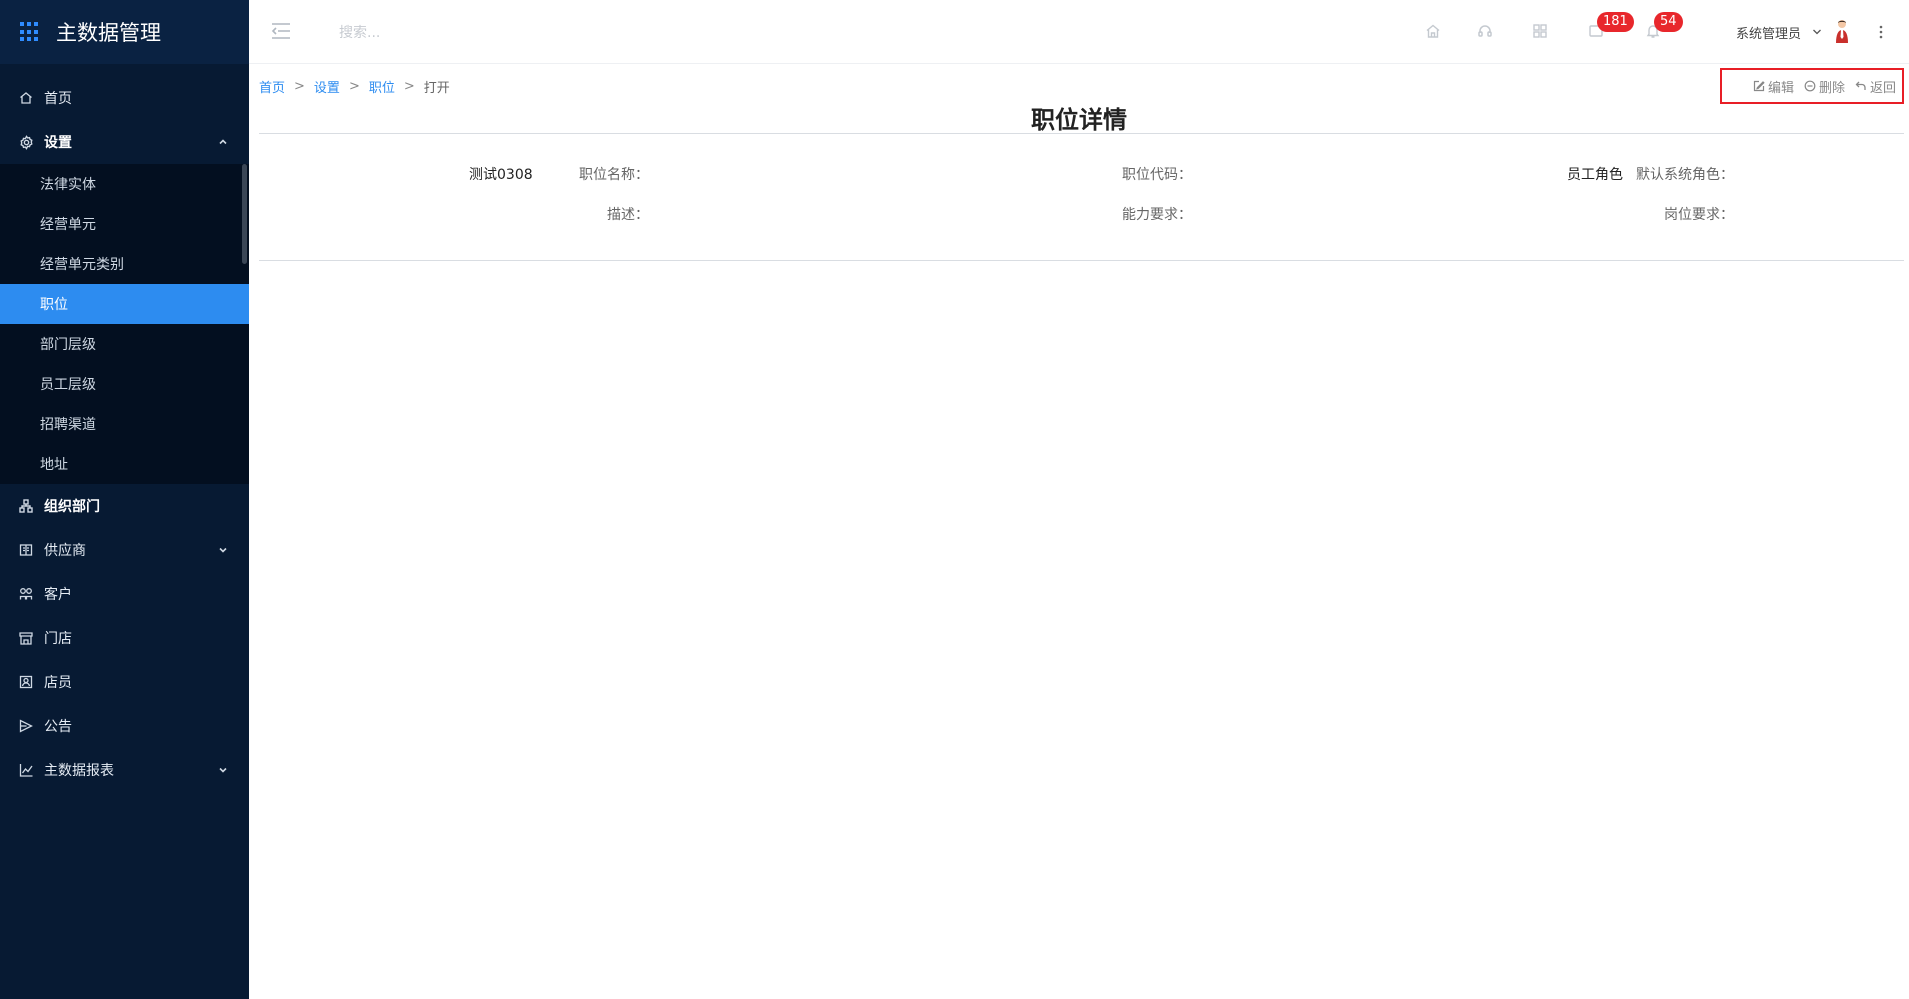 This screenshot has width=1909, height=999. I want to click on sidebar-item-employee-level: 员工层级, so click(124, 384).